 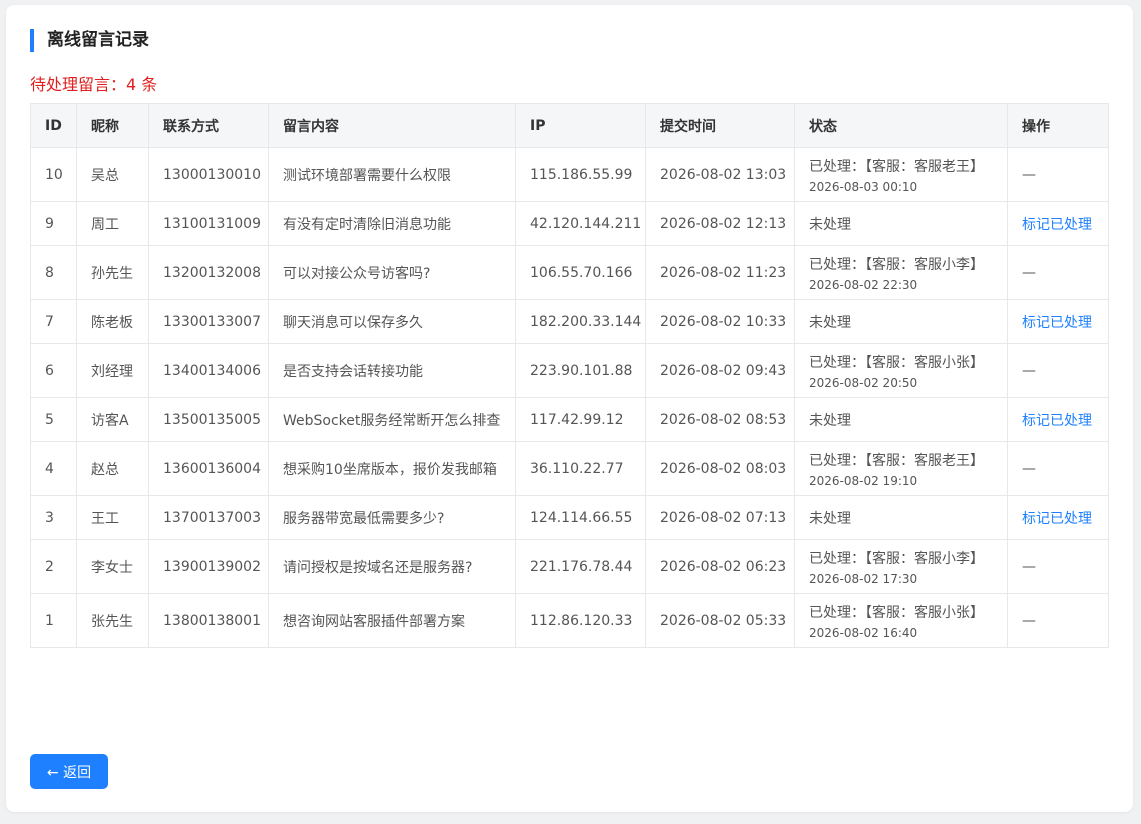 I want to click on table-header-row: ID 昵称 联系方式 留言内容 IP 提交时间 状态 操作, so click(x=569, y=125).